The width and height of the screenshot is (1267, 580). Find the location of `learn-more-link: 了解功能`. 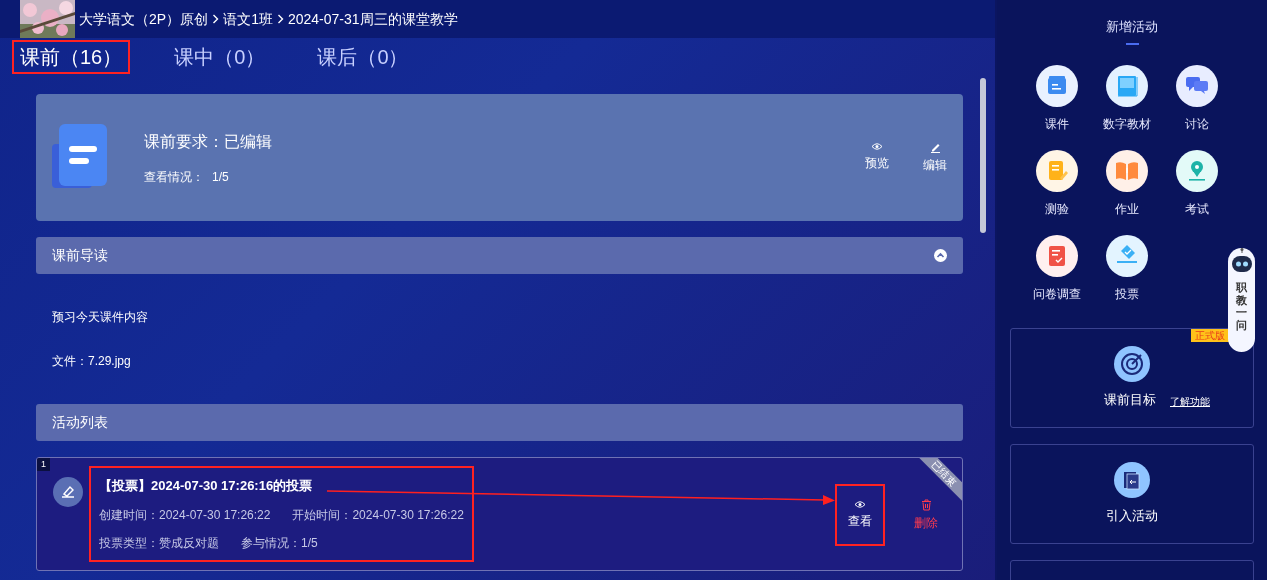

learn-more-link: 了解功能 is located at coordinates (1190, 402).